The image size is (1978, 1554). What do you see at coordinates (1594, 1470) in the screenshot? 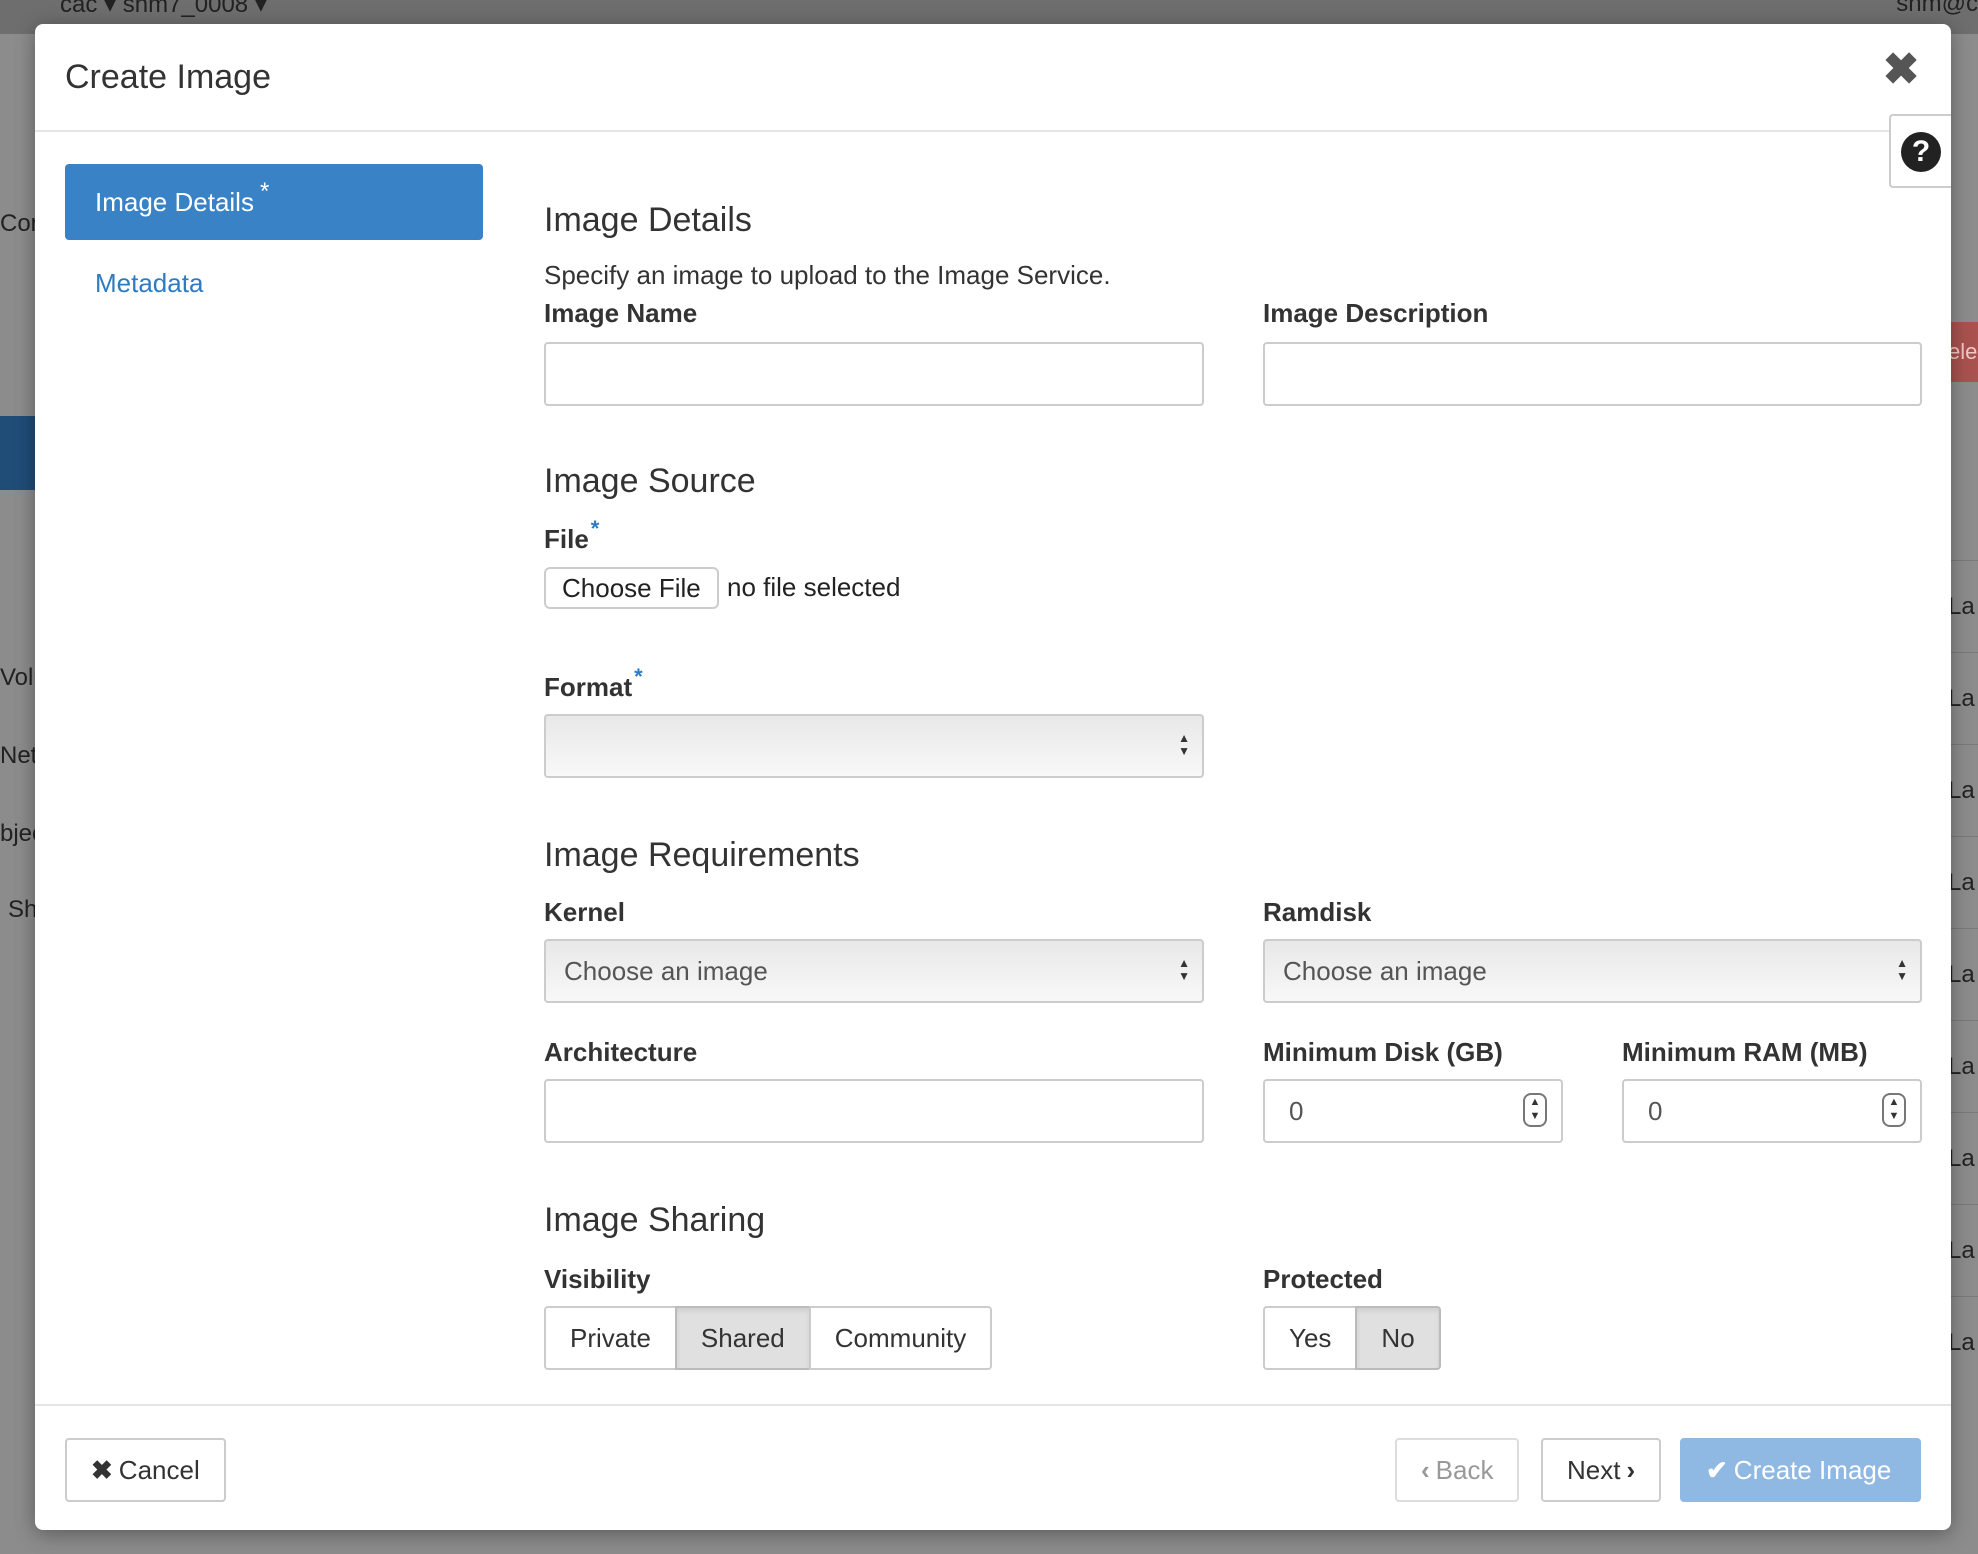
I see `next-label: Next` at bounding box center [1594, 1470].